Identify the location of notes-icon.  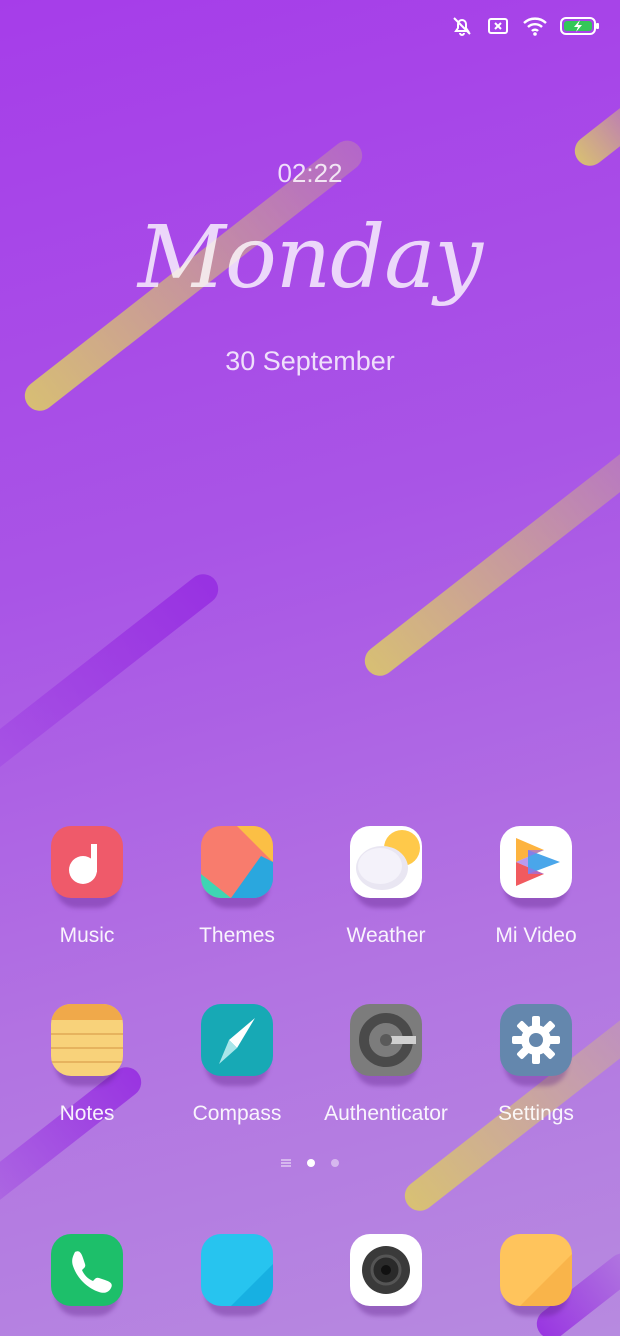
(87, 1040).